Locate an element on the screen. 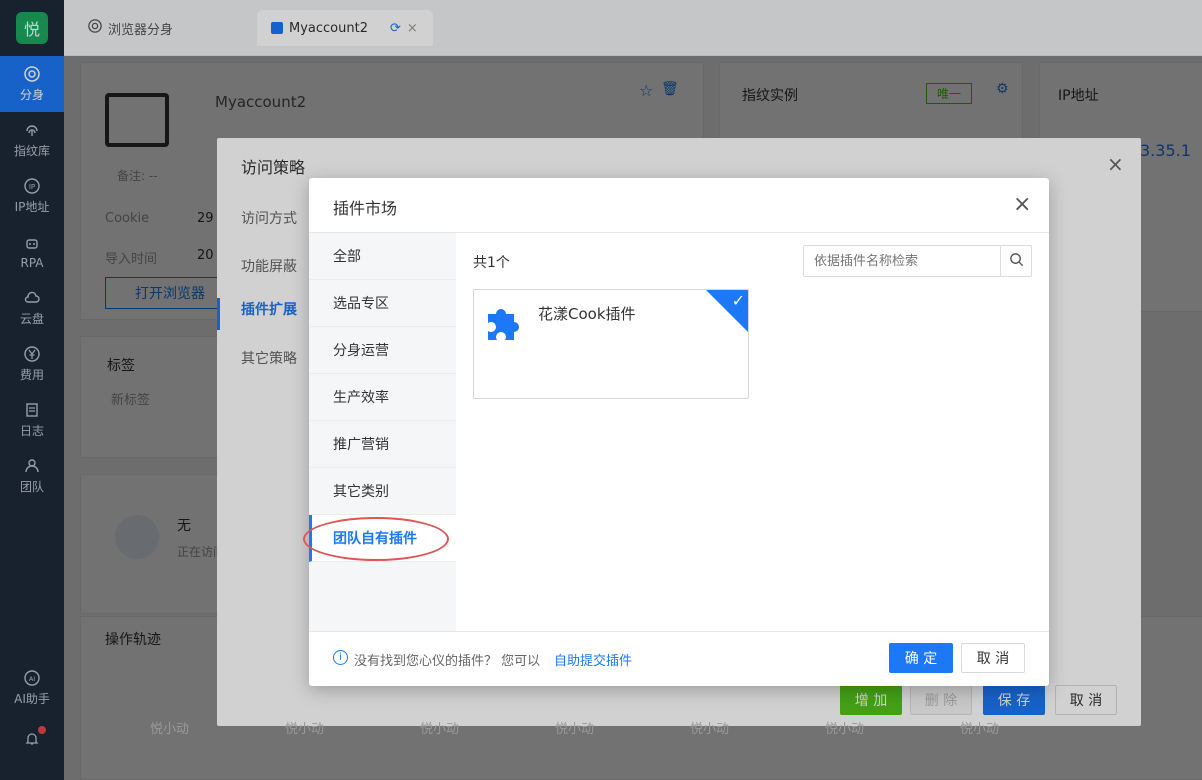 This screenshot has width=1202, height=780. category-selection: 选品专区 is located at coordinates (382, 303).